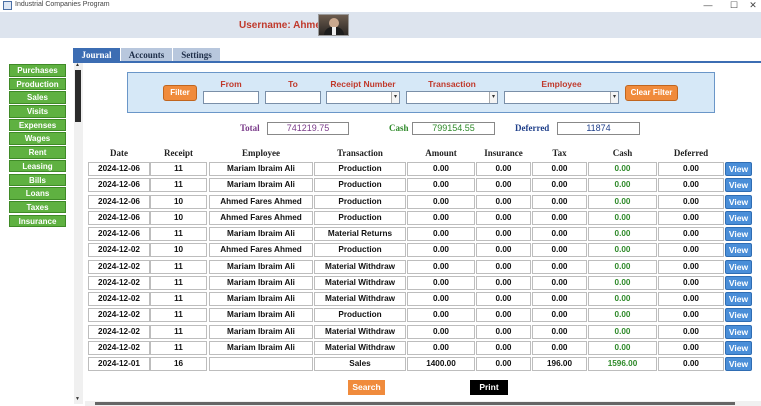 The width and height of the screenshot is (761, 406). Describe the element at coordinates (37, 193) in the screenshot. I see `sidebar-item-loans: Loans` at that location.